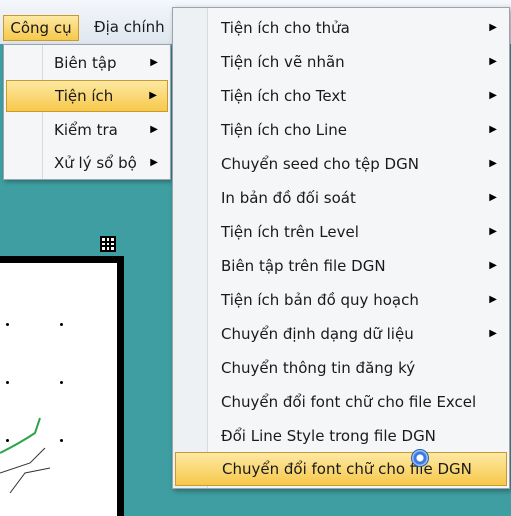 The width and height of the screenshot is (511, 516). What do you see at coordinates (341, 62) in the screenshot?
I see `menu-item-tien-ich-ve-nhan: Tiện ích vẽ nhãn ▶` at bounding box center [341, 62].